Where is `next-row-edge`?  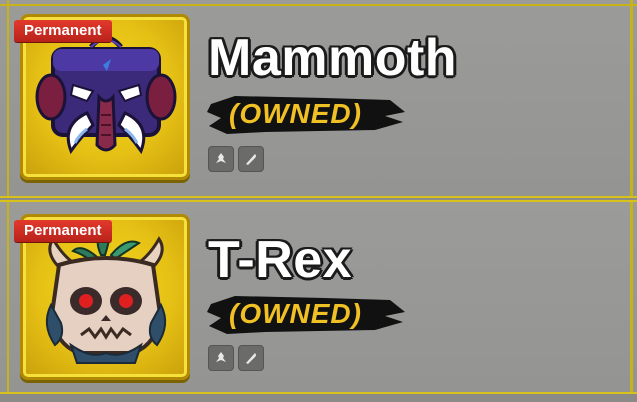
next-row-edge is located at coordinates (318, 397).